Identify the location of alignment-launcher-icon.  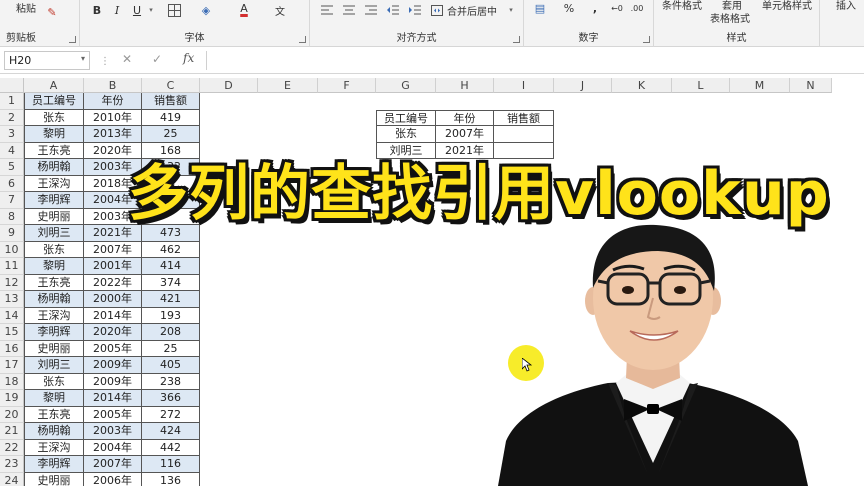
(516, 39).